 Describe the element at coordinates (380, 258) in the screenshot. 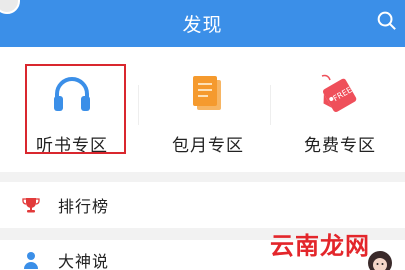

I see `mascot-avatar` at that location.